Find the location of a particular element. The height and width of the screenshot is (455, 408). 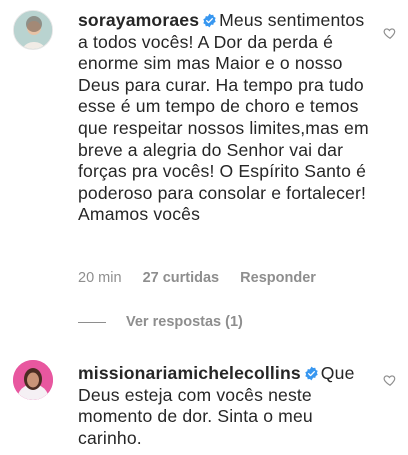

comment-likes: 27 curtidas is located at coordinates (181, 278).